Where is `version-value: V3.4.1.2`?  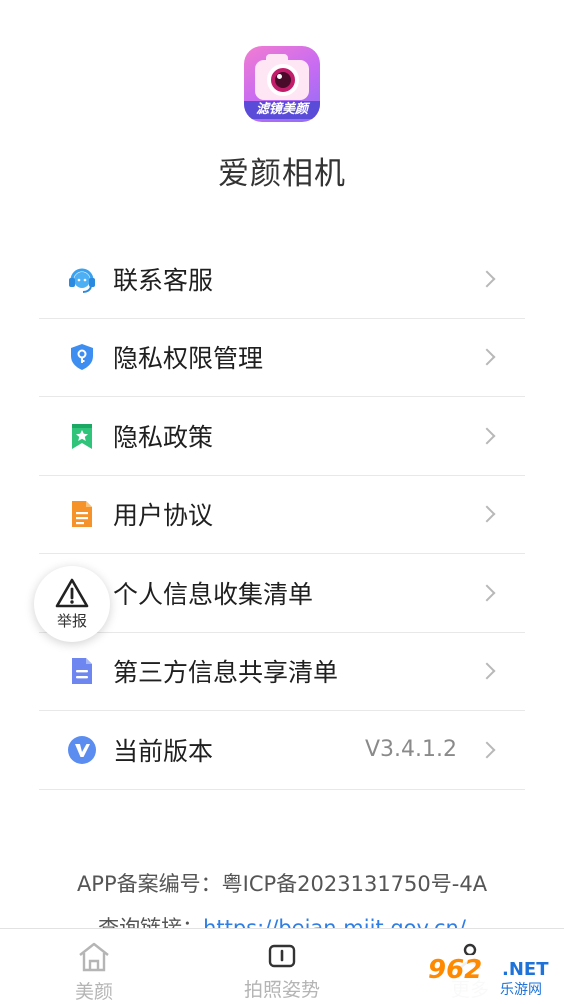
version-value: V3.4.1.2 is located at coordinates (410, 750).